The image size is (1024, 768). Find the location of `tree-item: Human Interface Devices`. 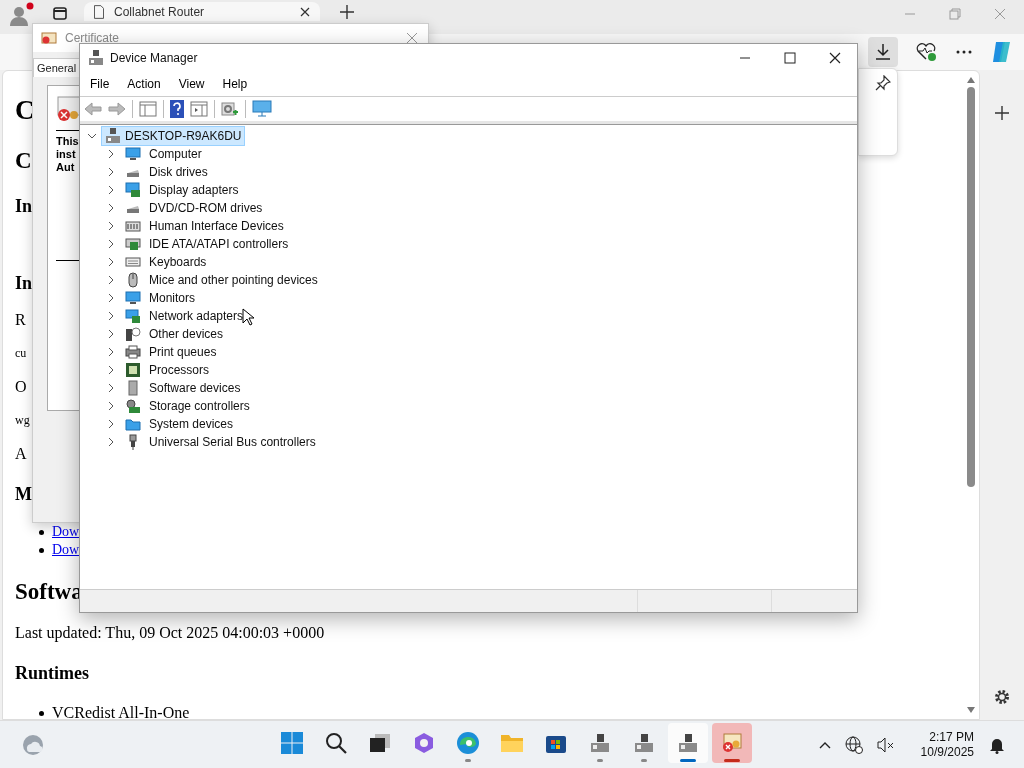

tree-item: Human Interface Devices is located at coordinates (216, 226).